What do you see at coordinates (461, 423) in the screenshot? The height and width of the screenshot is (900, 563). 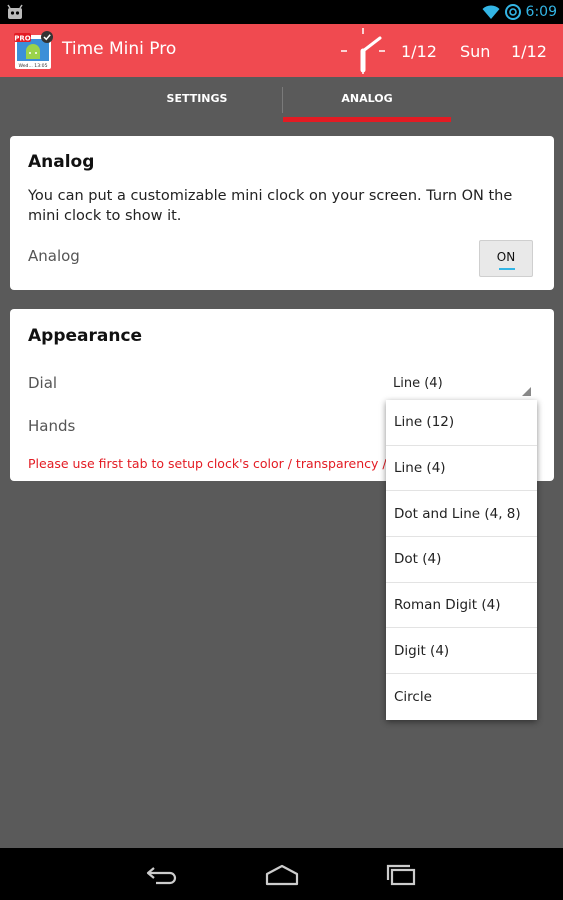 I see `dropdown-option: Line (12)` at bounding box center [461, 423].